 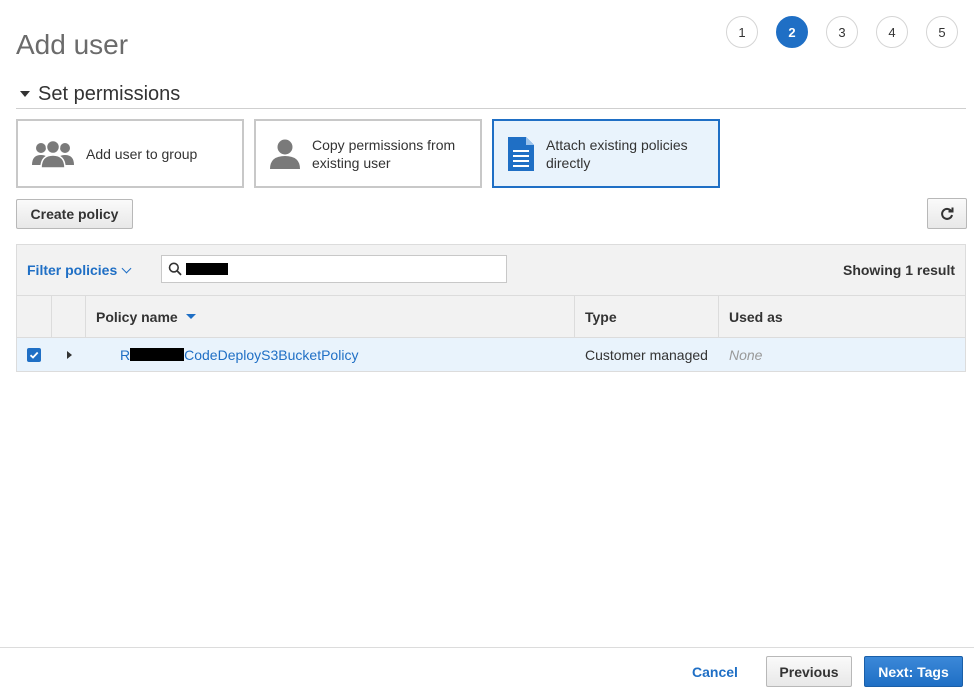 What do you see at coordinates (271, 354) in the screenshot?
I see `policy-name-suffix: CodeDeployS3BucketPolicy` at bounding box center [271, 354].